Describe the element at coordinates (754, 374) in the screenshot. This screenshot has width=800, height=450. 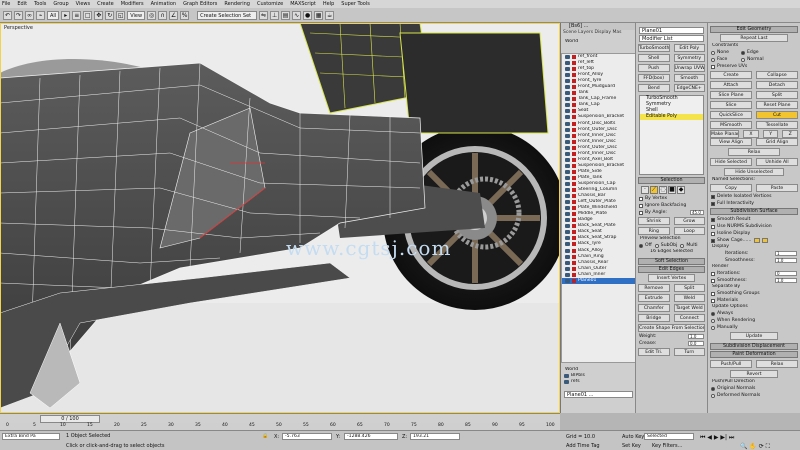
I see `revert-button: Revert` at that location.